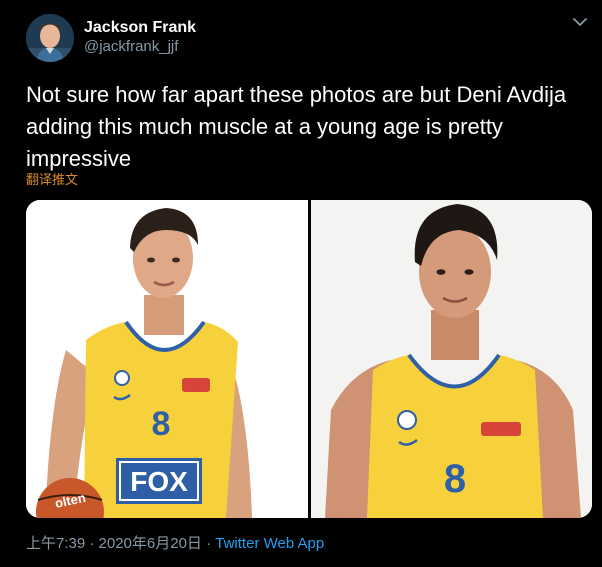 This screenshot has width=602, height=567. I want to click on avatar, so click(50, 38).